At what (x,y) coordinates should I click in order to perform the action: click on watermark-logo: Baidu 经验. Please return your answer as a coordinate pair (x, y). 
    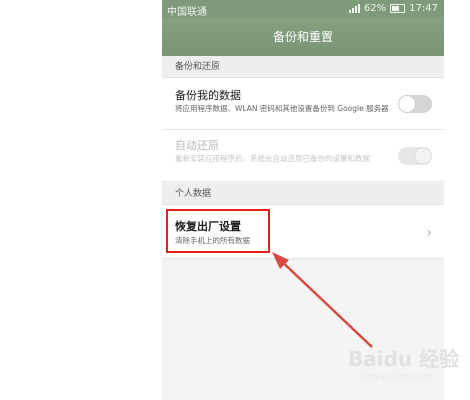
    Looking at the image, I should click on (404, 359).